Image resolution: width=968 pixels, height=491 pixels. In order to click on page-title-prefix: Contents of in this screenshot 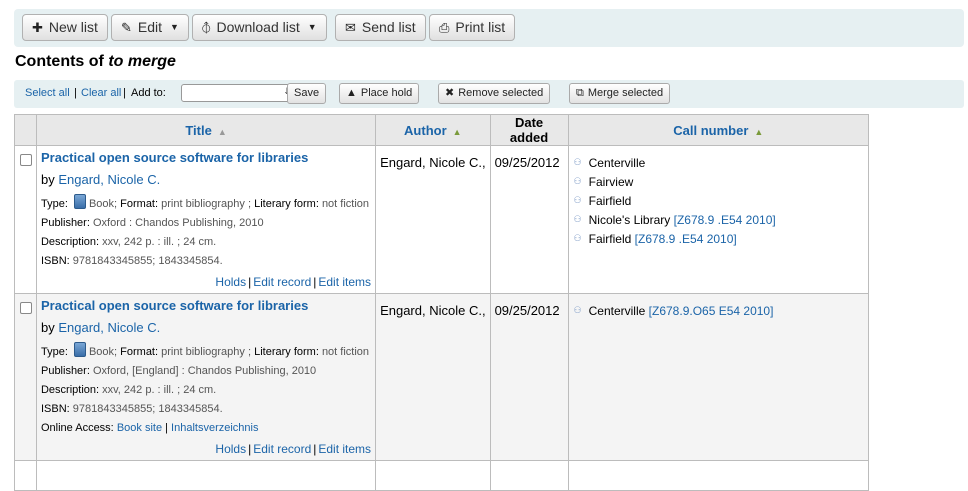, I will do `click(62, 61)`.